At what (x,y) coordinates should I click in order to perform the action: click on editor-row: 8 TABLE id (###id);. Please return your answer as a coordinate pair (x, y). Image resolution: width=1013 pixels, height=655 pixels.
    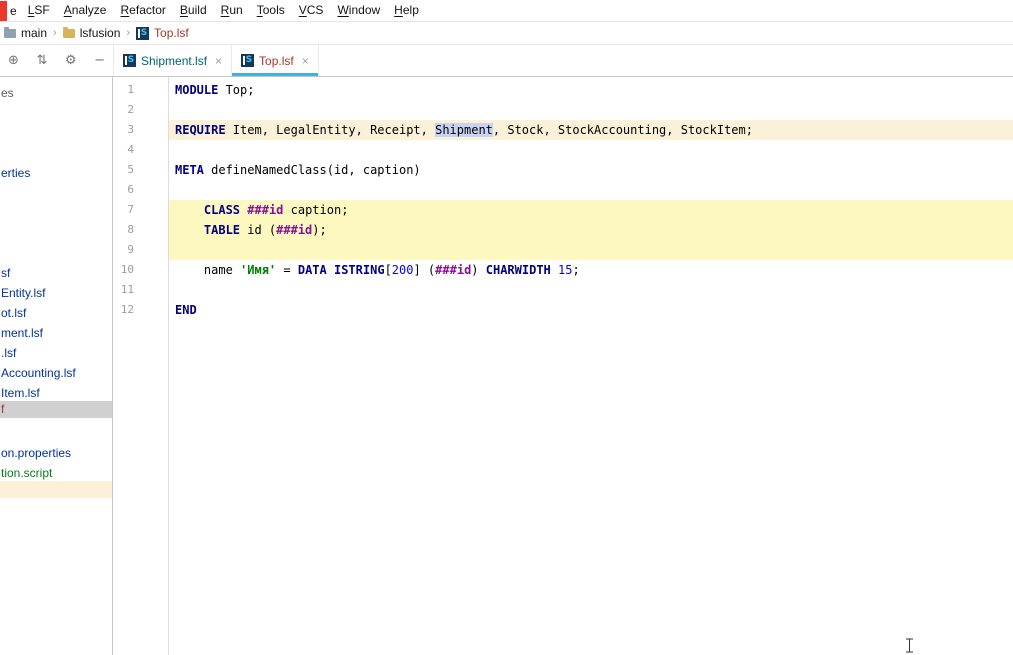
    Looking at the image, I should click on (563, 230).